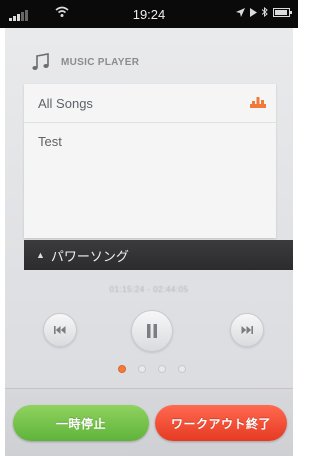  I want to click on now-playing-bar: ▲ パワーソング, so click(158, 255).